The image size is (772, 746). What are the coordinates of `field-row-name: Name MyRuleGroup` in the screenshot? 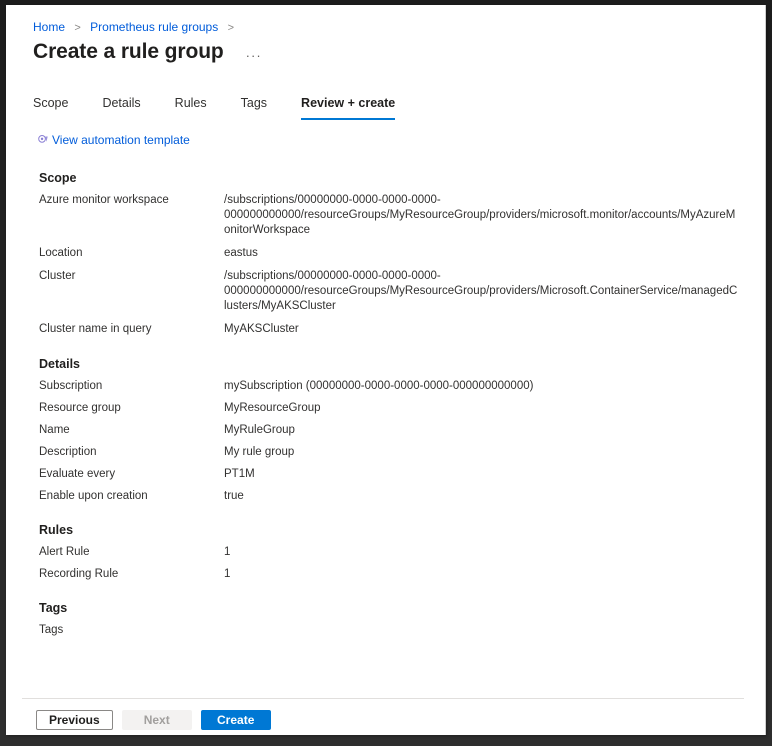 It's located at (385, 430).